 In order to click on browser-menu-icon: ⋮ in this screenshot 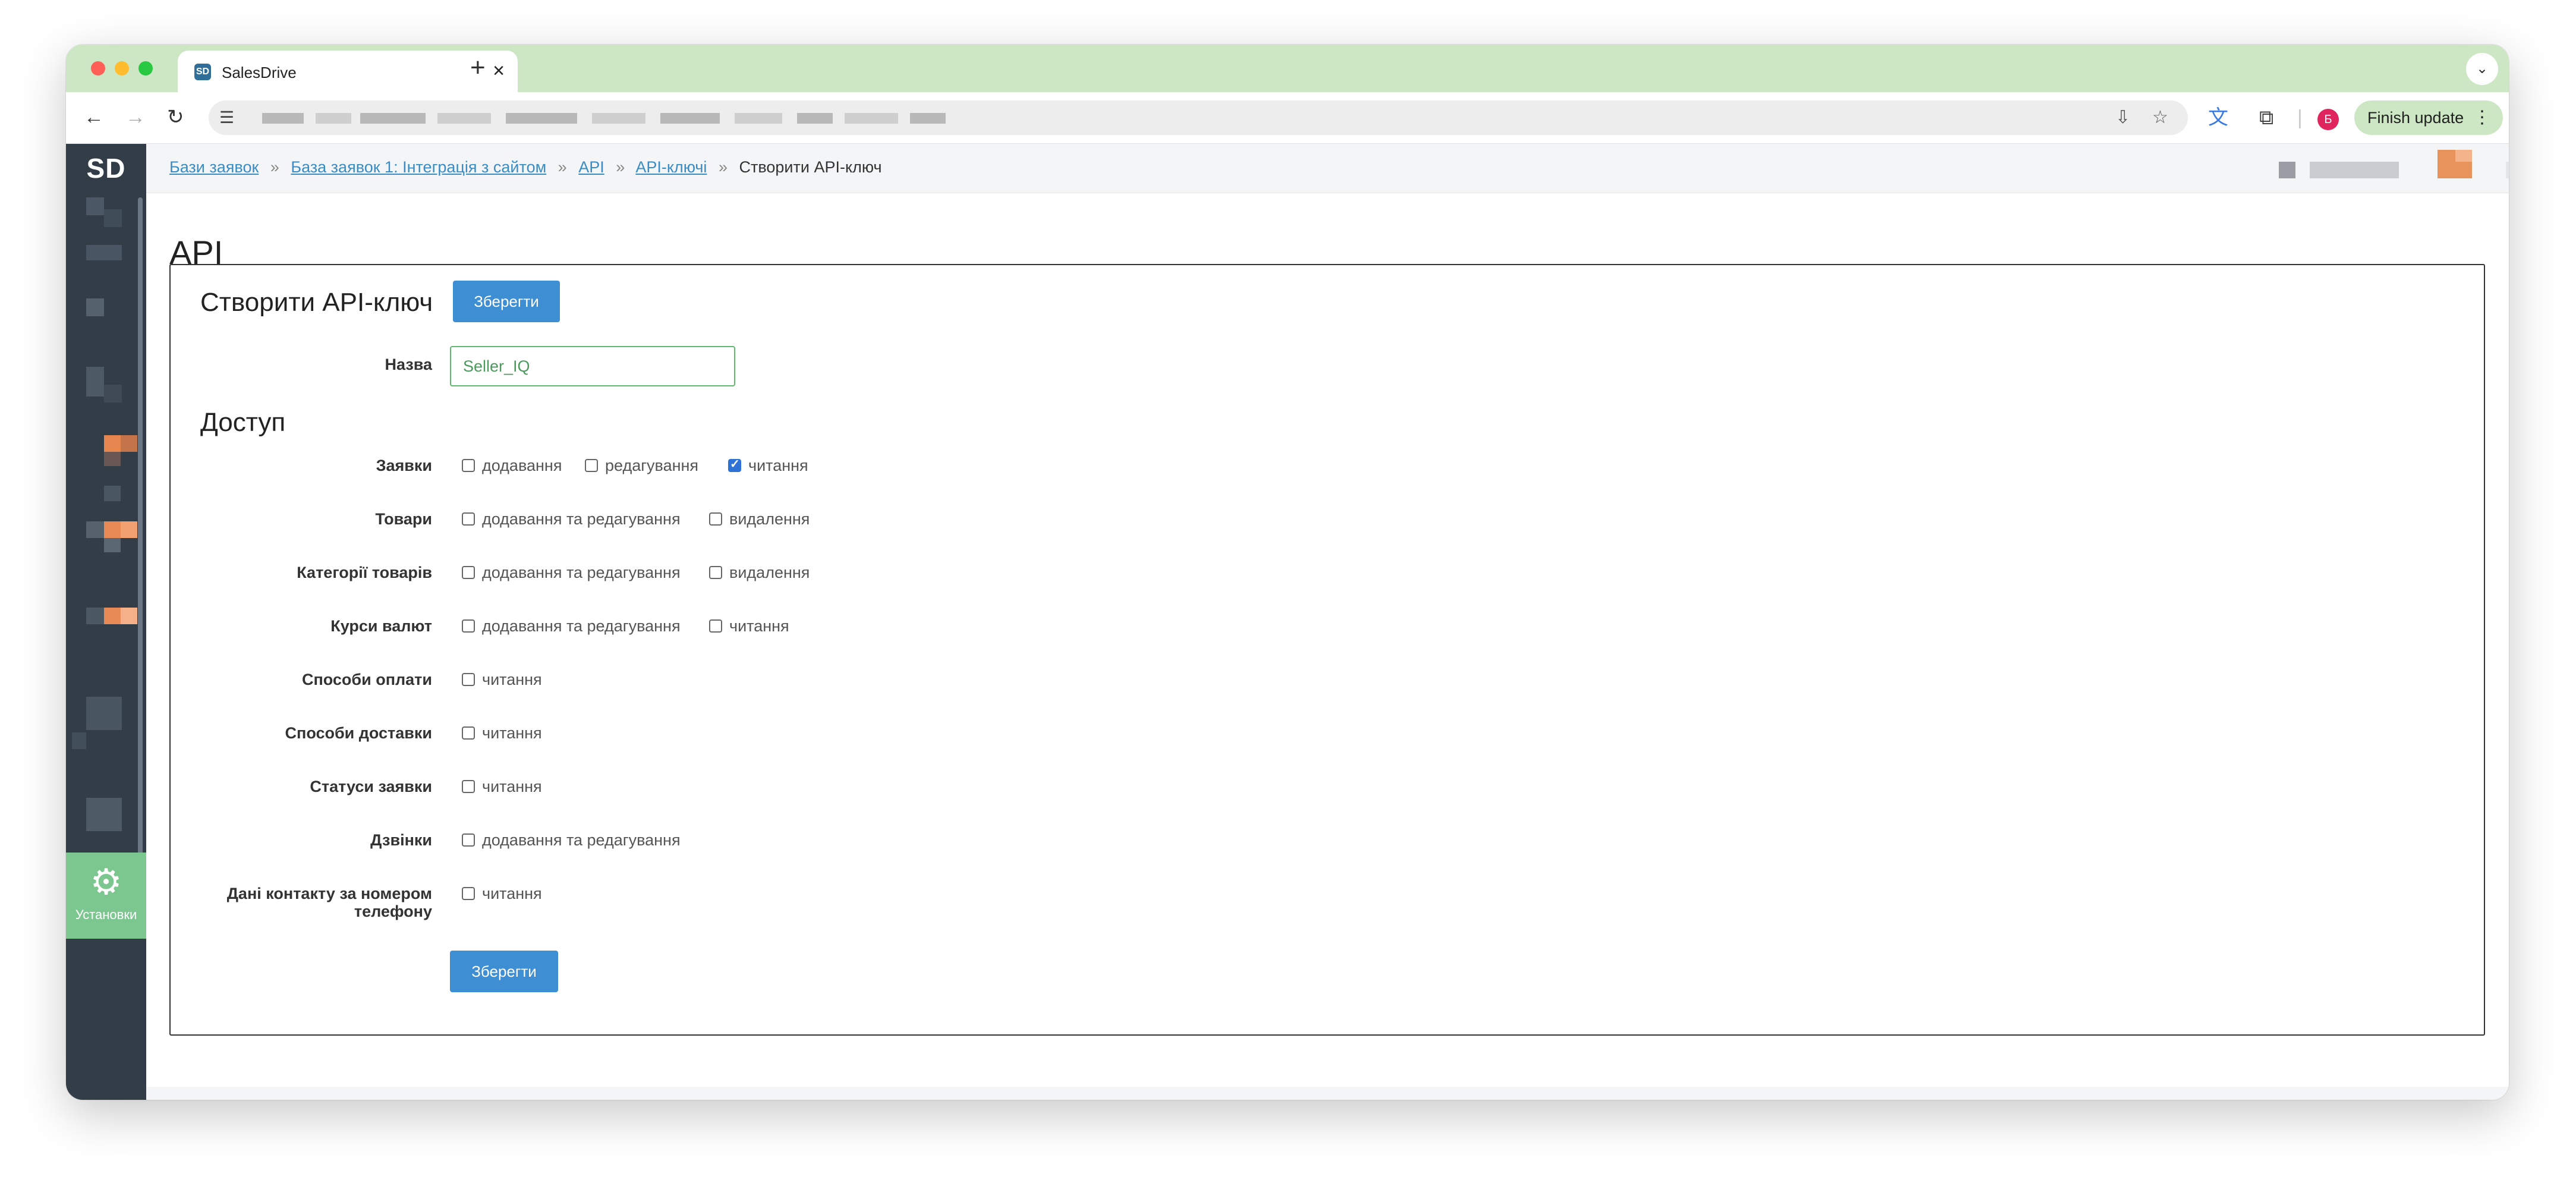, I will do `click(2482, 118)`.